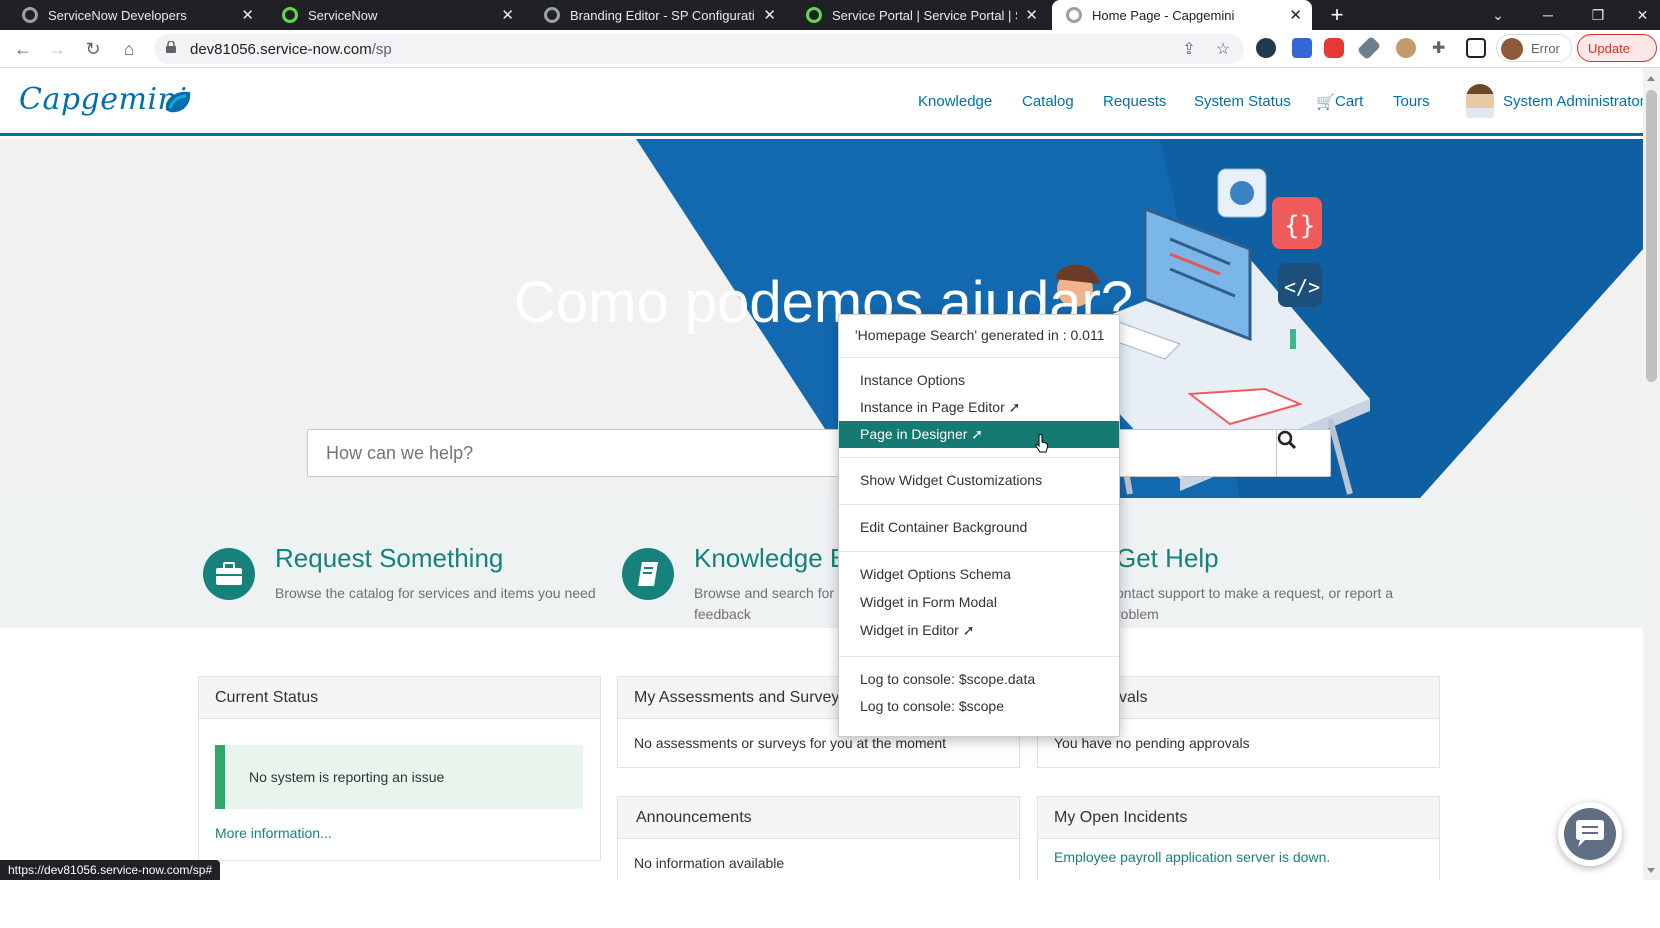 The image size is (1660, 928). I want to click on chat-bubble-icon, so click(1590, 834).